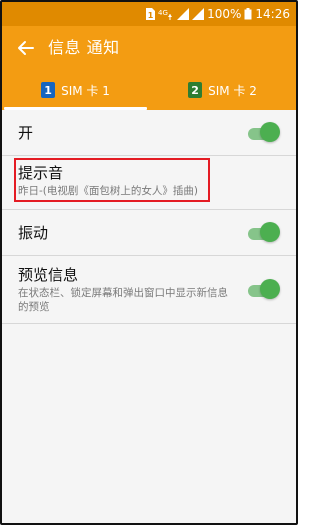 The image size is (320, 525). I want to click on setting-label-notification-sound: 提示音, so click(41, 173).